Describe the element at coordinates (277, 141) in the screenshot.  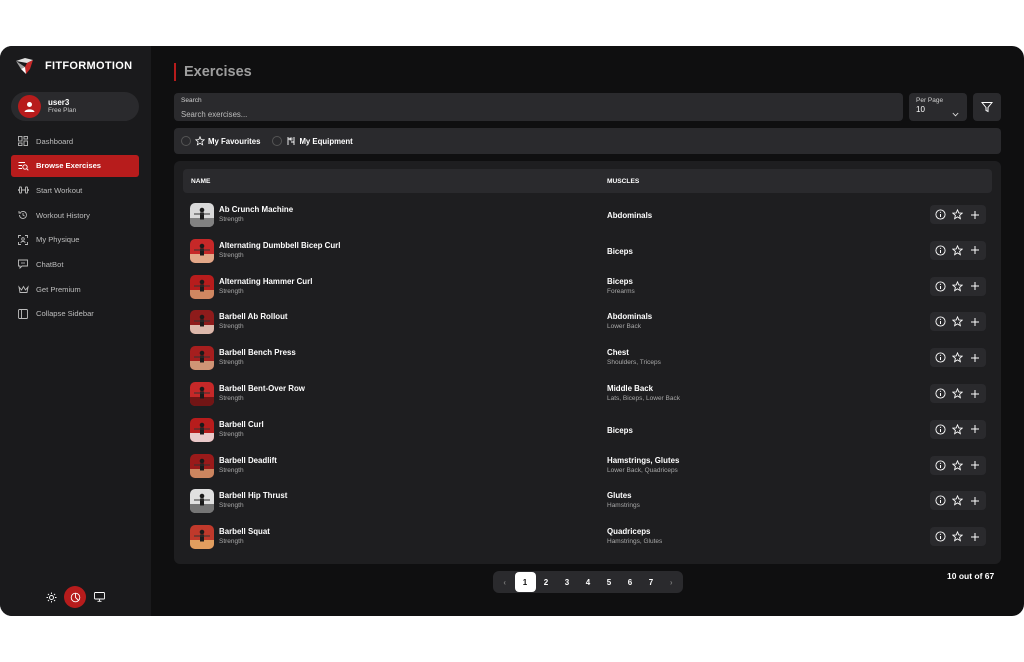
I see `equipment-radio` at that location.